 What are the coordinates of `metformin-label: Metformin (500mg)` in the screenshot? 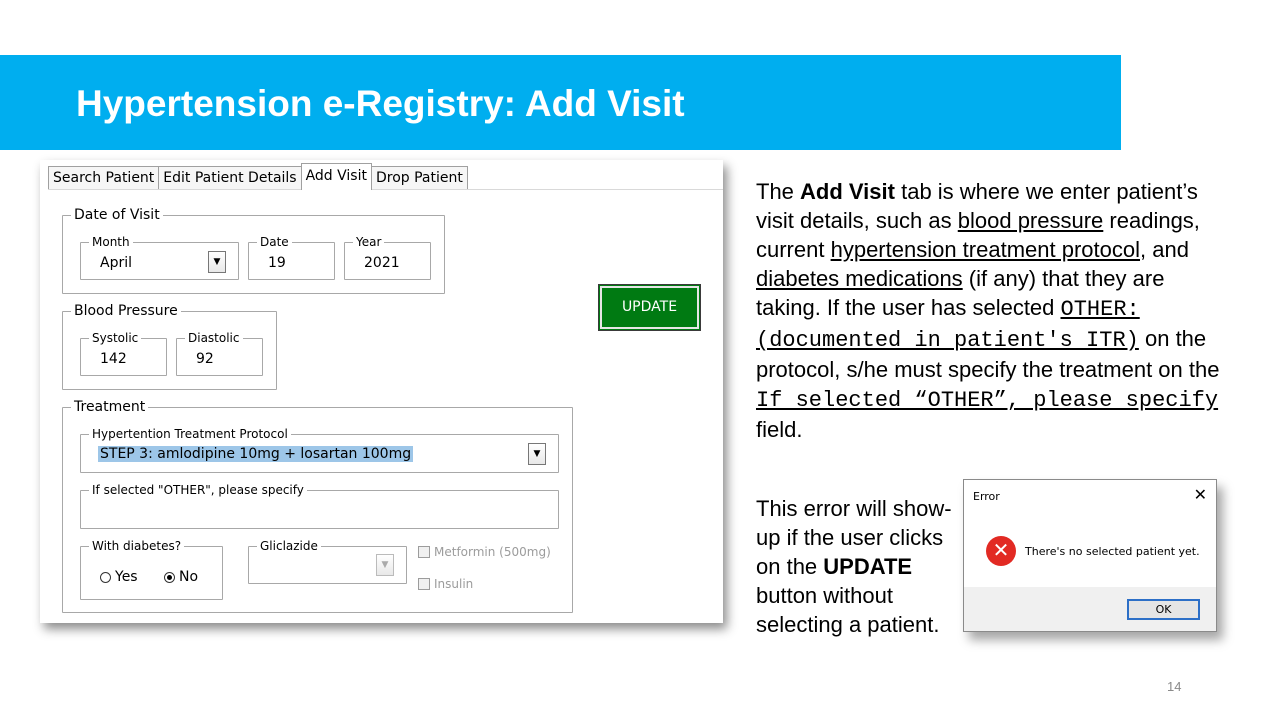 It's located at (492, 552).